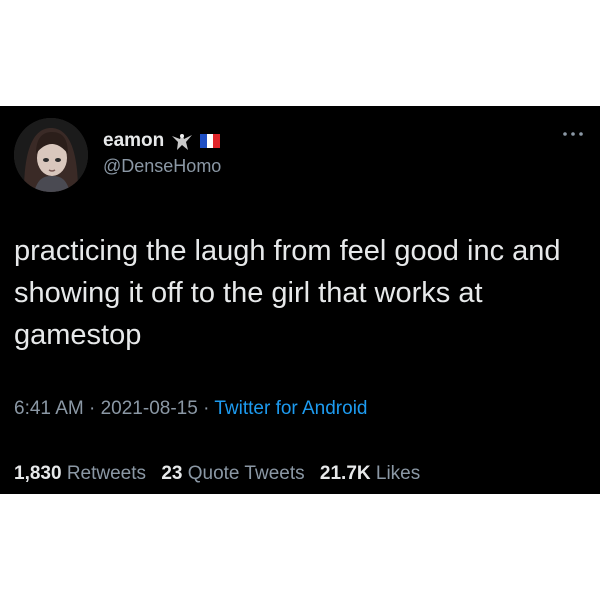 The width and height of the screenshot is (600, 600). I want to click on name-row: eamon, so click(162, 141).